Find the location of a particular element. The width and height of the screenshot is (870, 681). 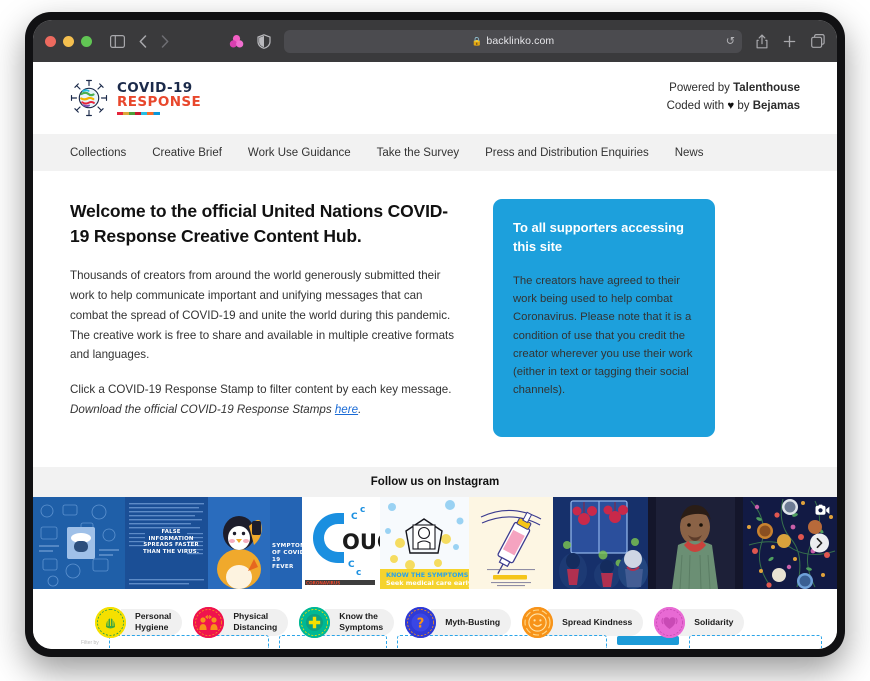

carousel-tile-blue-infographic is located at coordinates (79, 542).